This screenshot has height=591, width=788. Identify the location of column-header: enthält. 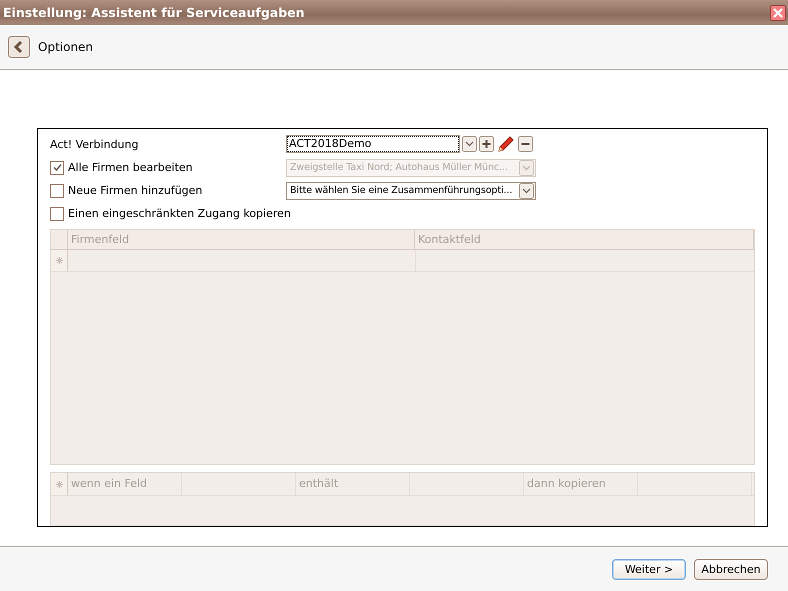
(353, 484).